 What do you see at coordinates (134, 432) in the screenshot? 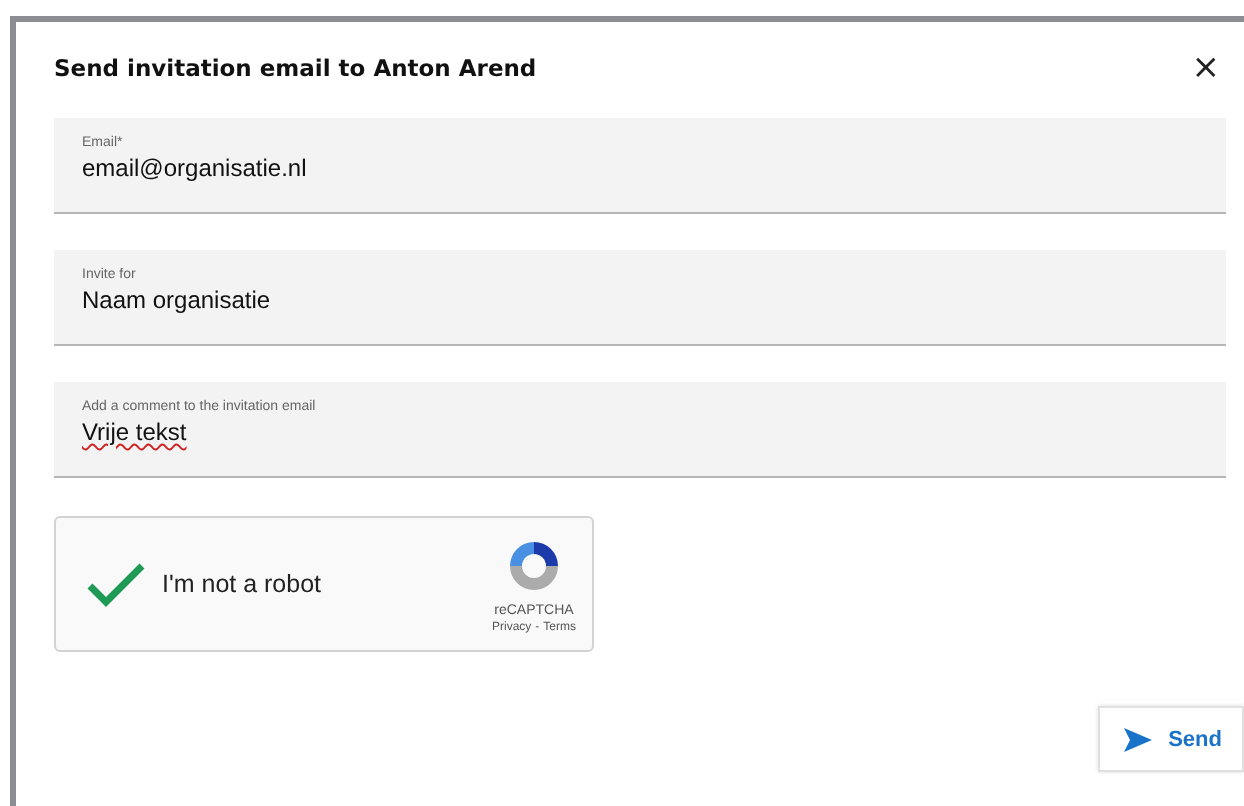
I see `field-value: Vrije tekst` at bounding box center [134, 432].